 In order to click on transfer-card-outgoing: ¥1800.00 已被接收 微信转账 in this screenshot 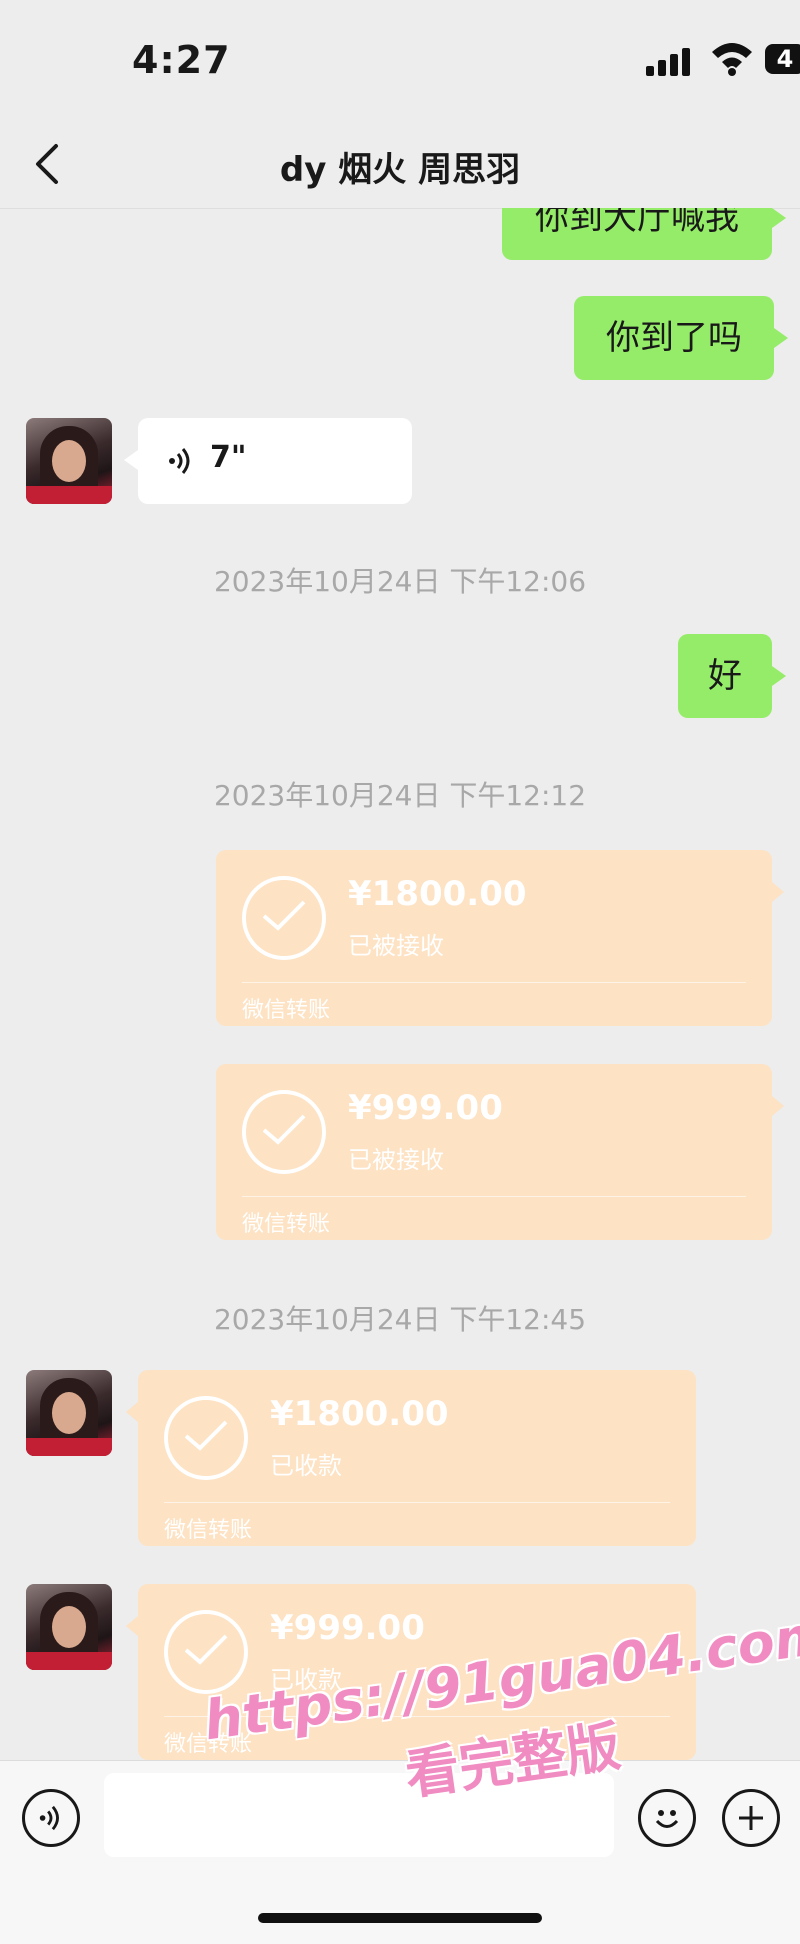, I will do `click(500, 938)`.